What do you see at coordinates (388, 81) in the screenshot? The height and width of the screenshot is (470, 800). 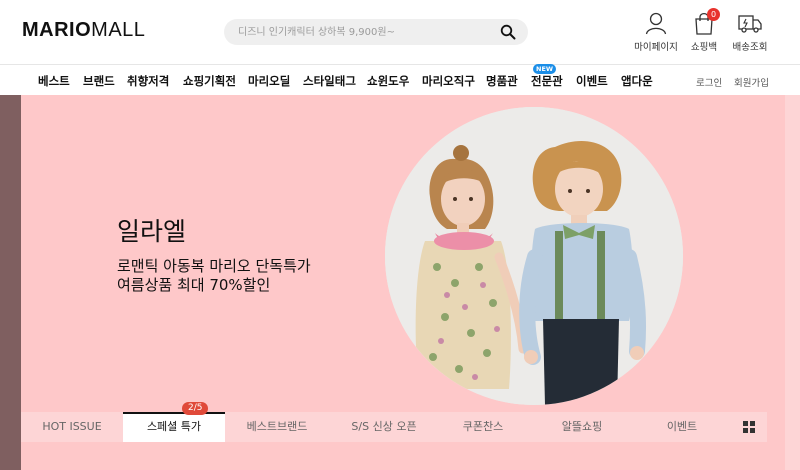 I see `nav-item-show-window: 쇼윈도우` at bounding box center [388, 81].